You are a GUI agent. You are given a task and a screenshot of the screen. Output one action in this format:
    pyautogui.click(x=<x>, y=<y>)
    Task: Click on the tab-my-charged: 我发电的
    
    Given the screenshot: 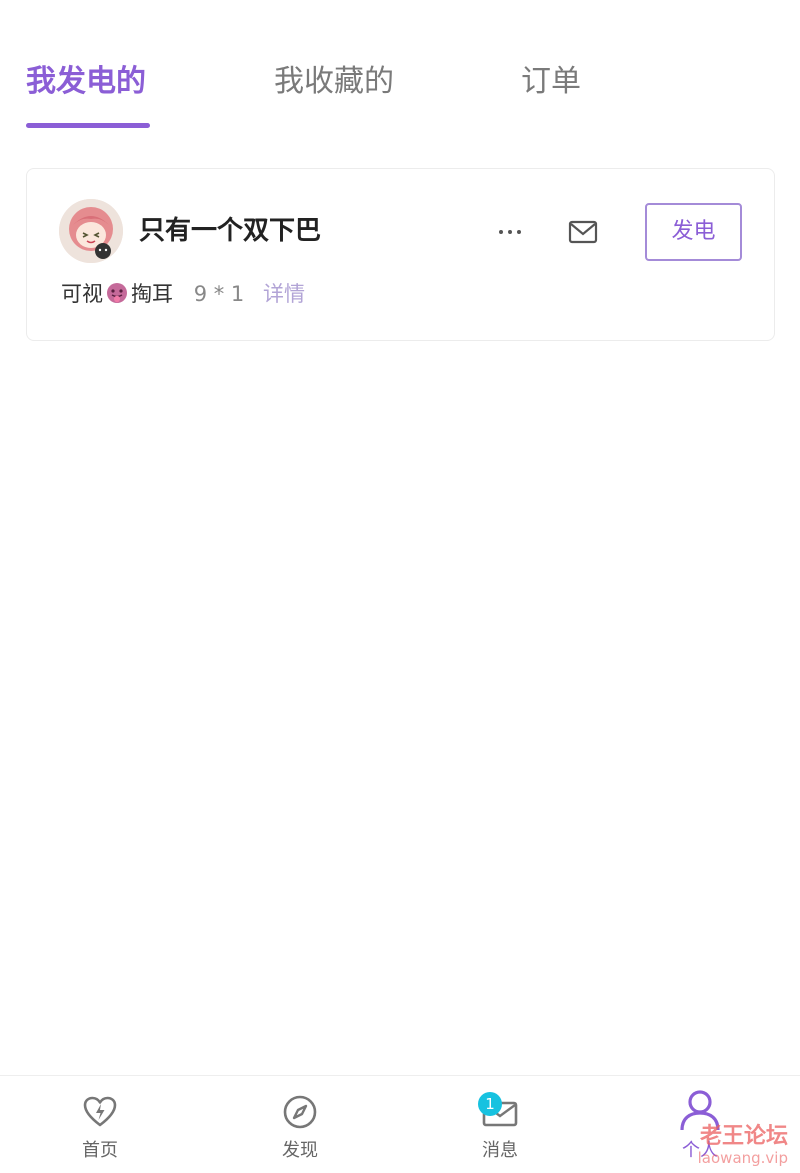 What is the action you would take?
    pyautogui.click(x=86, y=82)
    